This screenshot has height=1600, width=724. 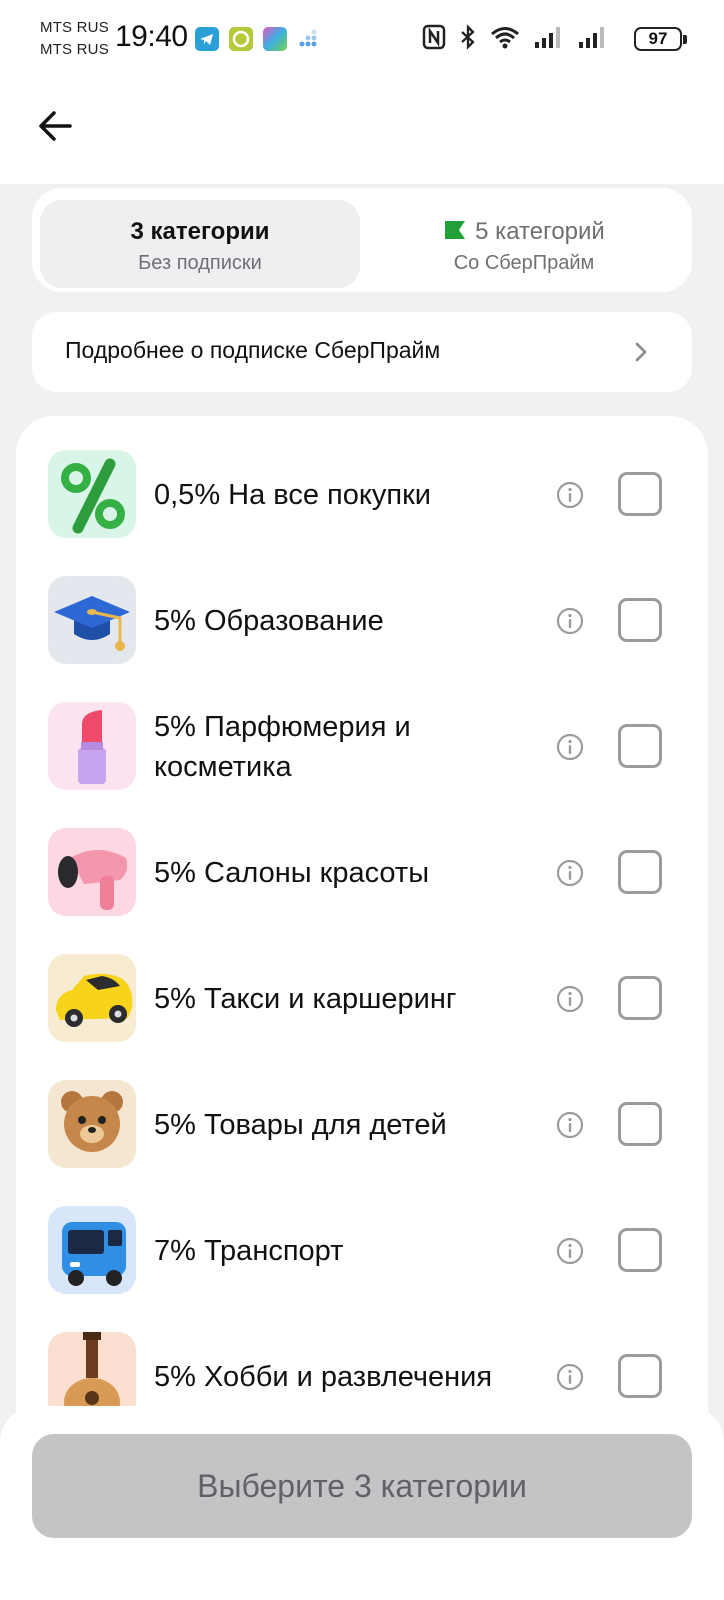 I want to click on category-label: 5% Парфюмерия и косметика, so click(x=282, y=747).